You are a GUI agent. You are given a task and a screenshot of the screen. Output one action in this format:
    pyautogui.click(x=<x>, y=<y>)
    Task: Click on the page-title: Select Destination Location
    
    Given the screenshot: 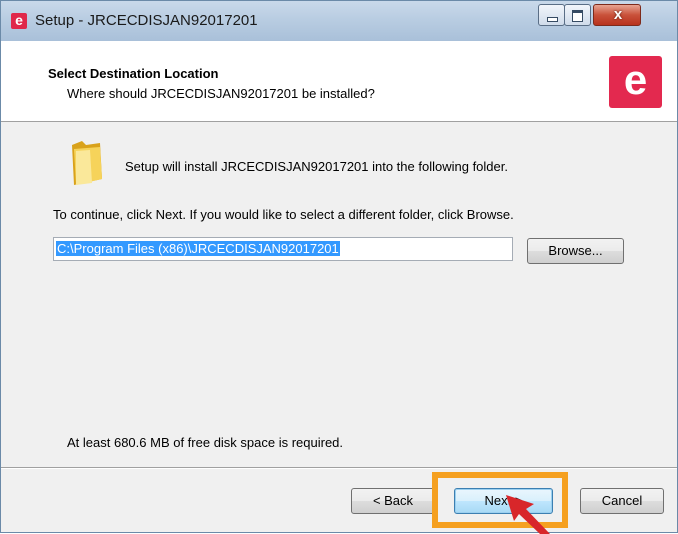 What is the action you would take?
    pyautogui.click(x=133, y=73)
    